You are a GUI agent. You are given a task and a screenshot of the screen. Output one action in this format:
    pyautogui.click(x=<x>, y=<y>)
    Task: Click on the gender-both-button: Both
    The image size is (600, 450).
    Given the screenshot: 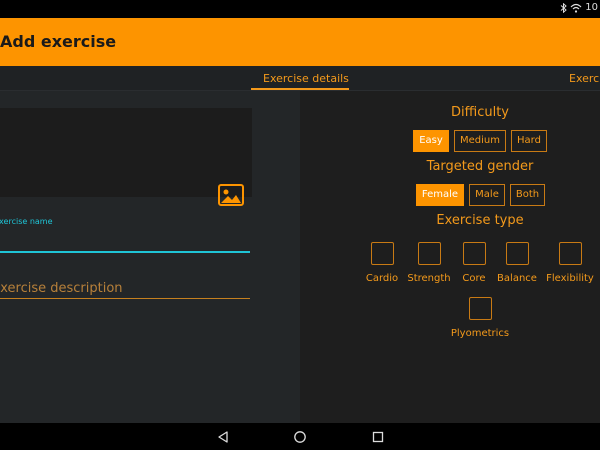 What is the action you would take?
    pyautogui.click(x=527, y=195)
    